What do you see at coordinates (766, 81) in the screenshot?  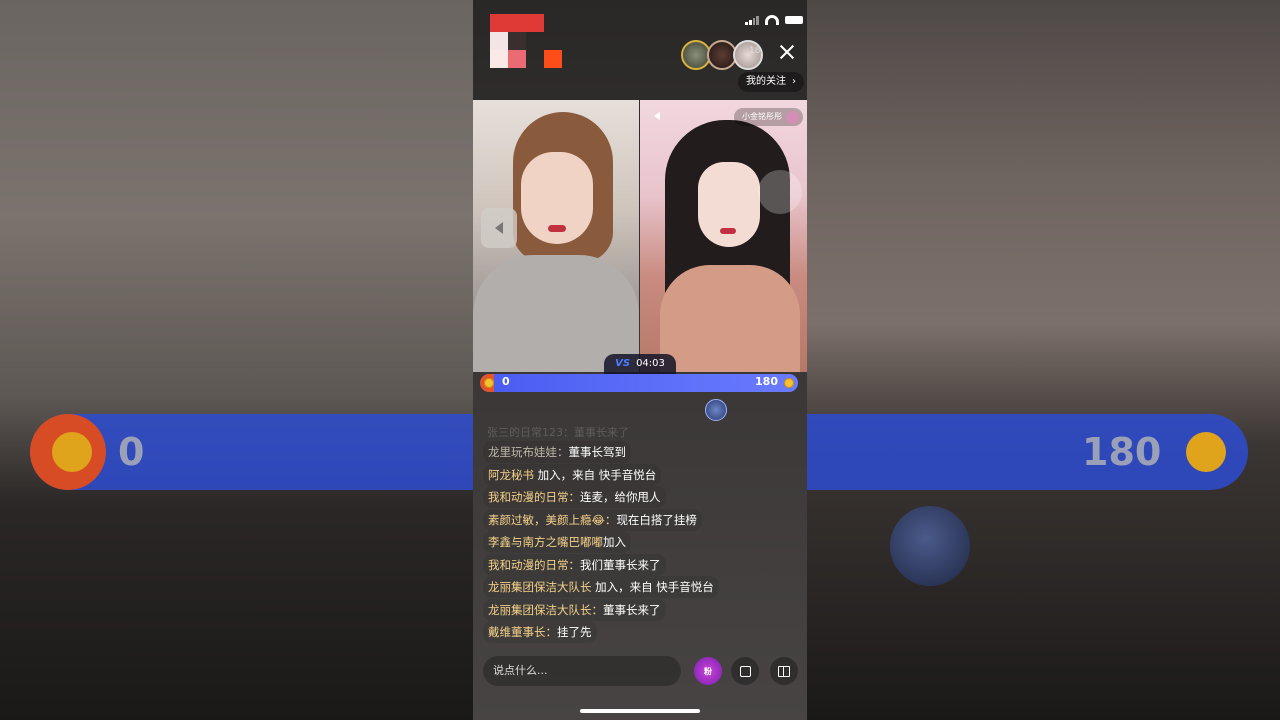 I see `my-follow-label: 我的关注` at bounding box center [766, 81].